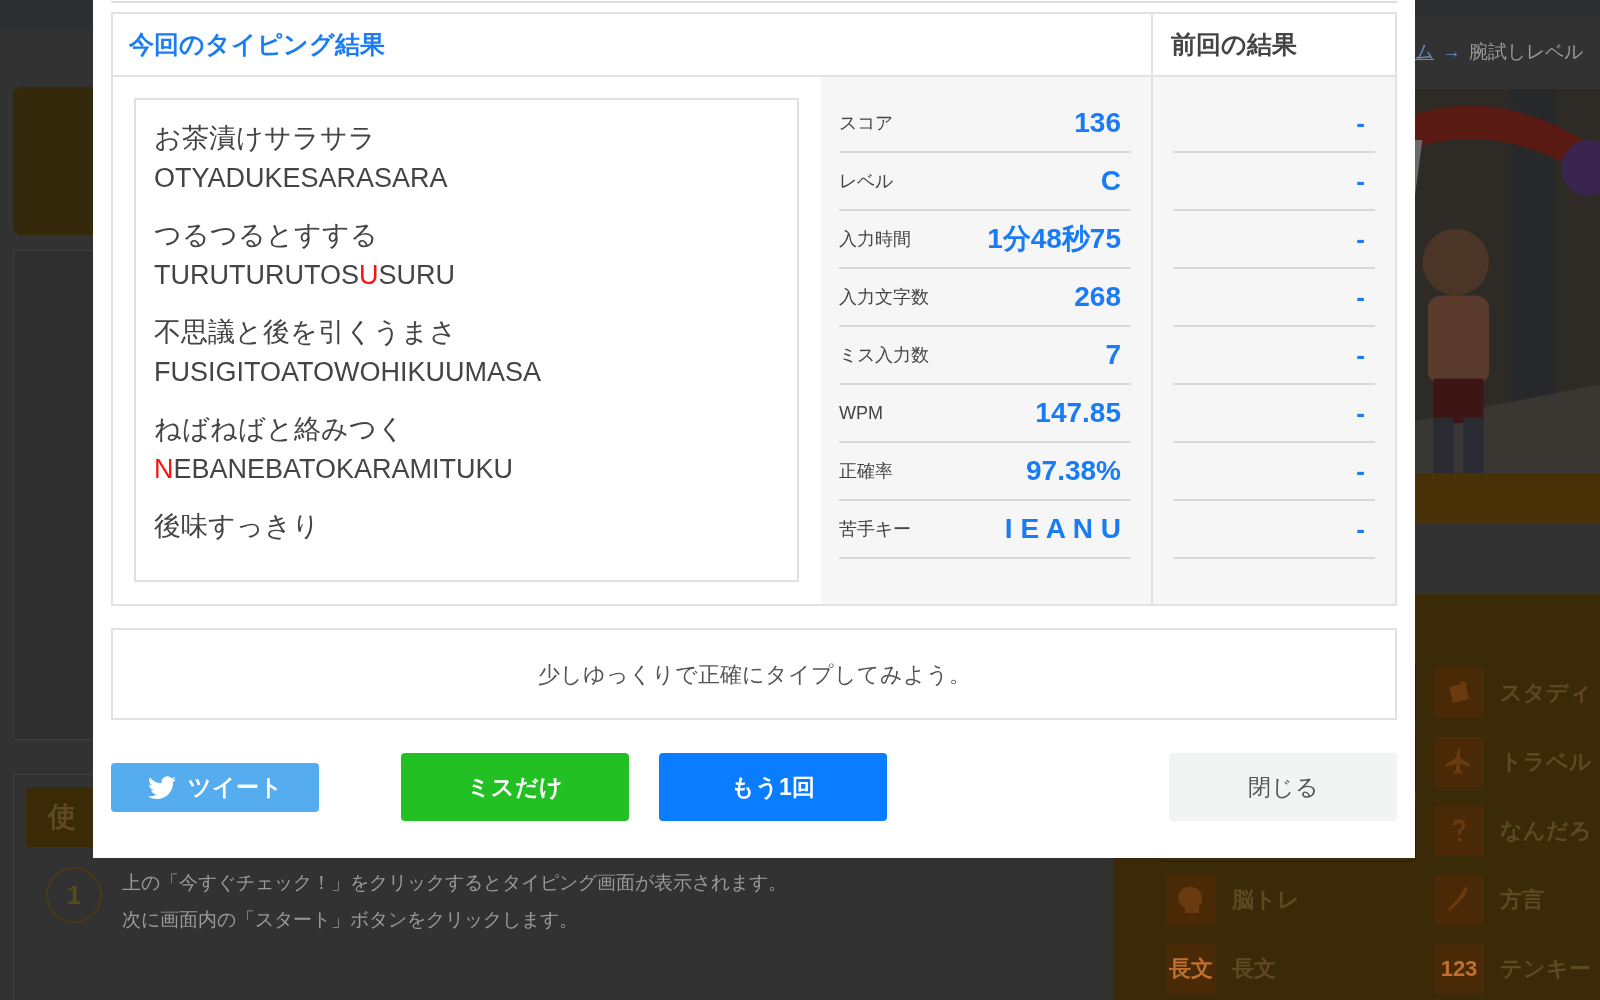 Image resolution: width=1600 pixels, height=1000 pixels. Describe the element at coordinates (237, 526) in the screenshot. I see `word-kana: 後味すっきり` at that location.